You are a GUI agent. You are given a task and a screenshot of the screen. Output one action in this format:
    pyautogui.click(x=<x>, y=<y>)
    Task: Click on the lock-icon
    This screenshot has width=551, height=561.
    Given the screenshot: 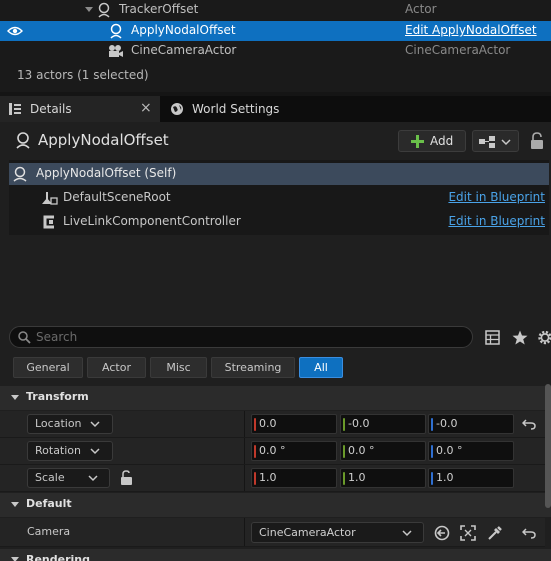 What is the action you would take?
    pyautogui.click(x=537, y=141)
    